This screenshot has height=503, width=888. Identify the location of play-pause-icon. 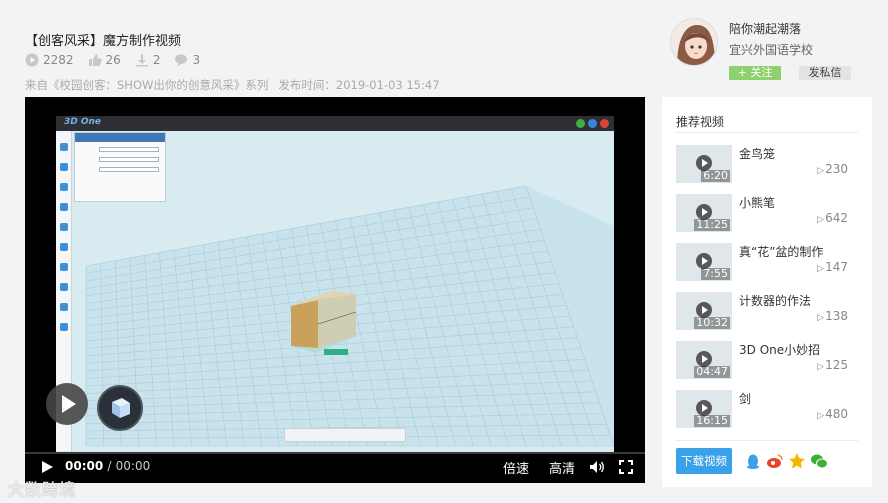
(47, 467).